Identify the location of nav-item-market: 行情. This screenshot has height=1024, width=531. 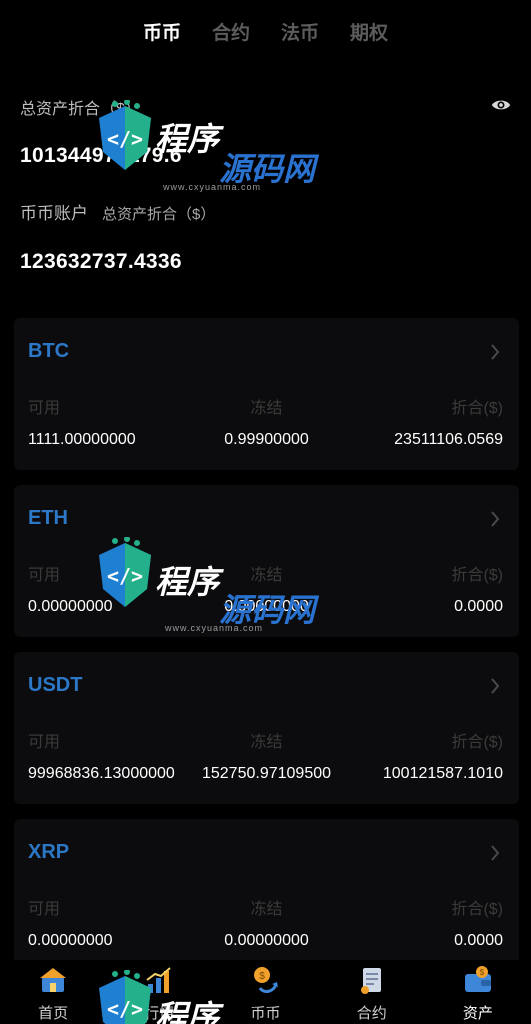
(159, 992).